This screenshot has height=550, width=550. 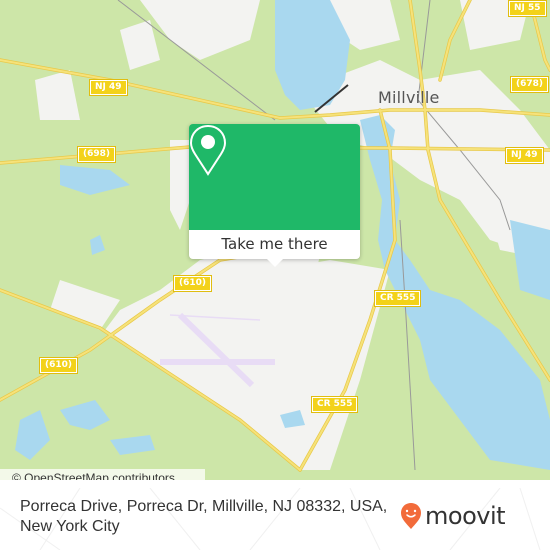 What do you see at coordinates (102, 474) in the screenshot?
I see `map-attribution: © OpenStreetMap contributors` at bounding box center [102, 474].